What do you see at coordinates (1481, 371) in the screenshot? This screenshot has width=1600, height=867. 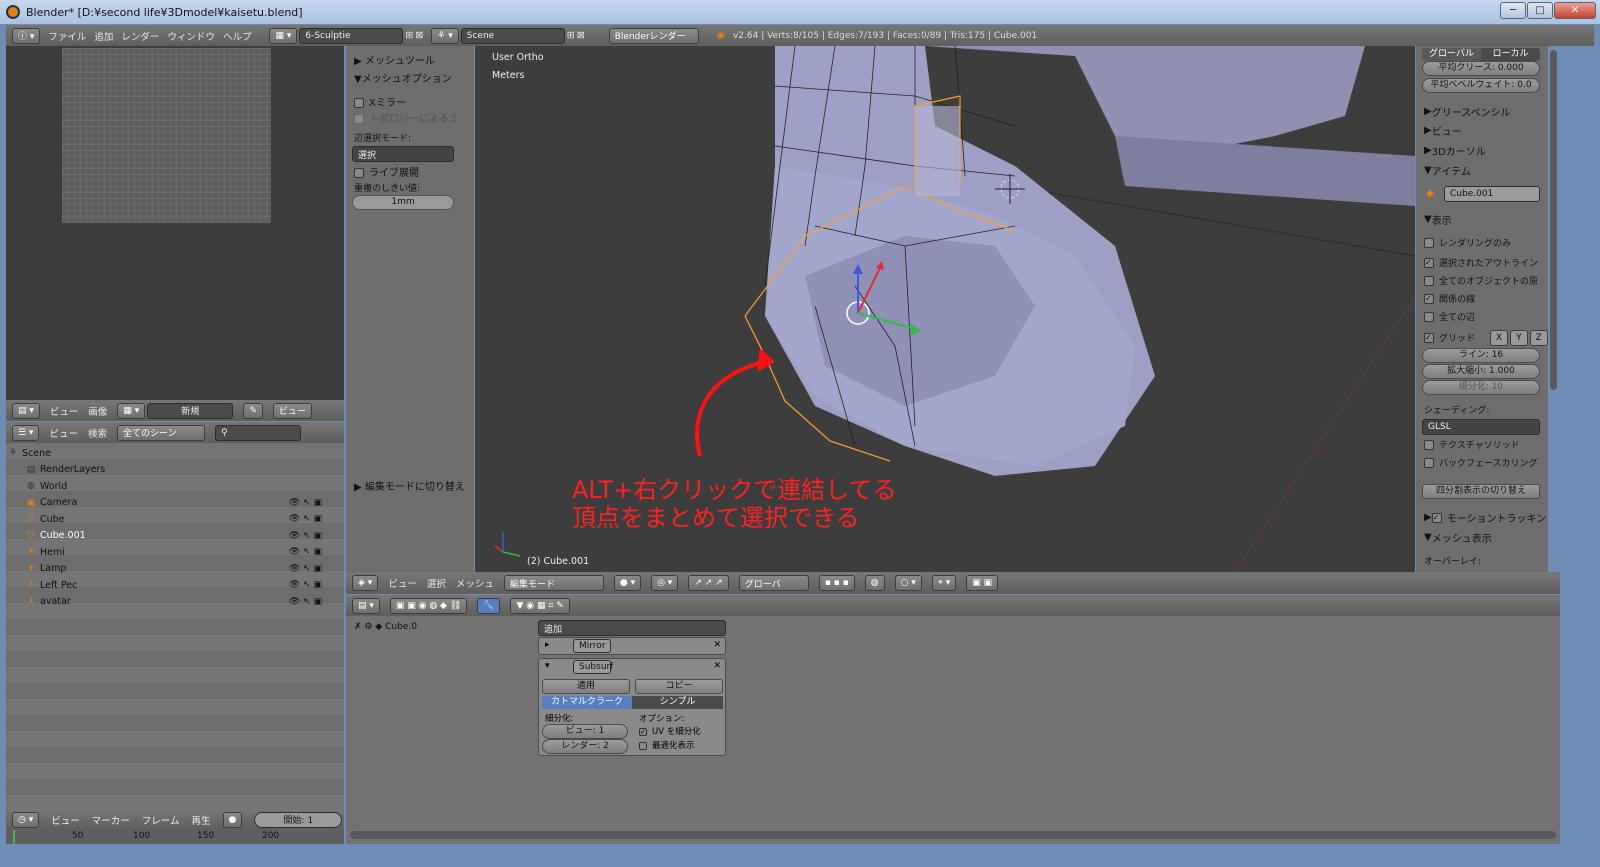 I see `grid-scale-field: 拡大縮小: 1.000` at bounding box center [1481, 371].